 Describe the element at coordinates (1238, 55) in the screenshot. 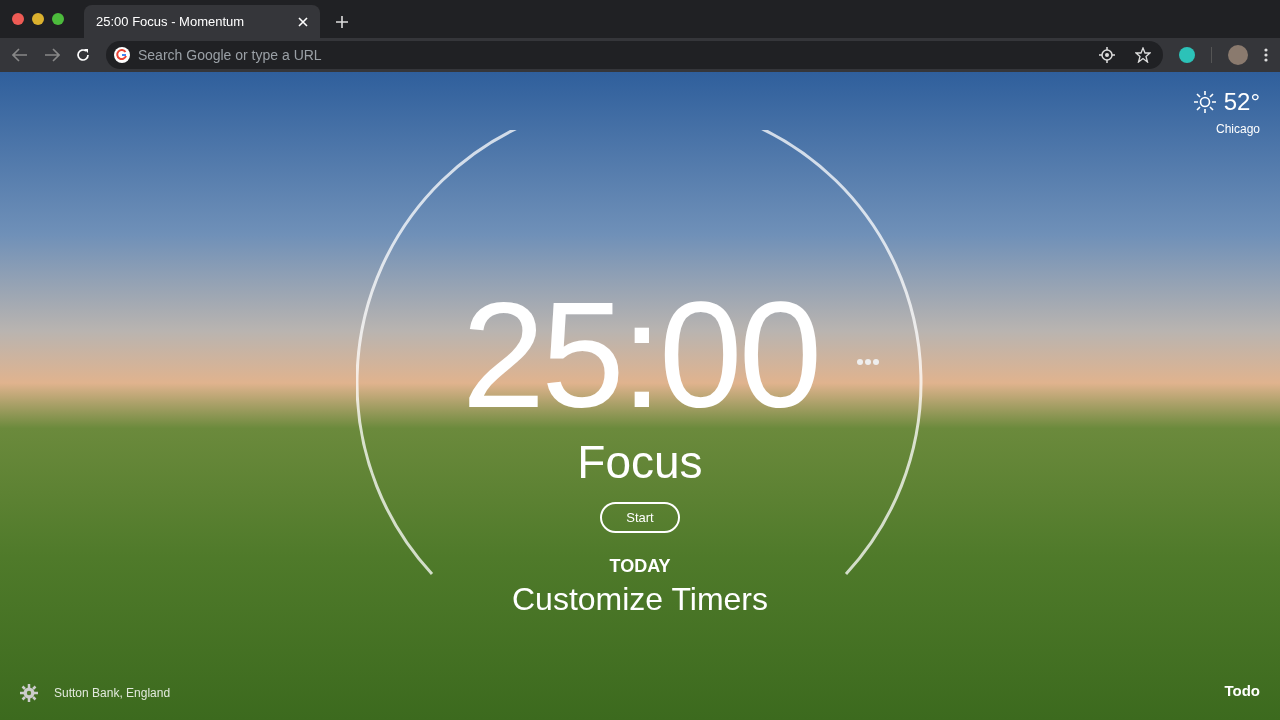

I see `avatar-icon` at that location.